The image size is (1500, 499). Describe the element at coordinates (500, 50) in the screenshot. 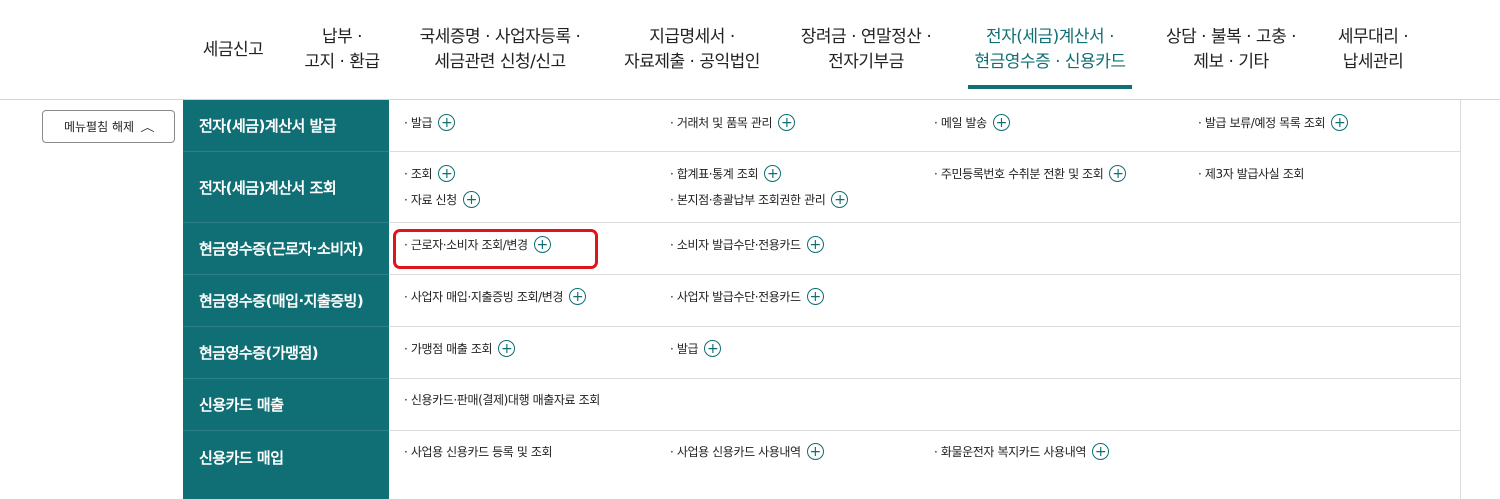

I see `nav-certificates: 국세증명 · 사업자등록 · 세금관련 신청/신고` at that location.